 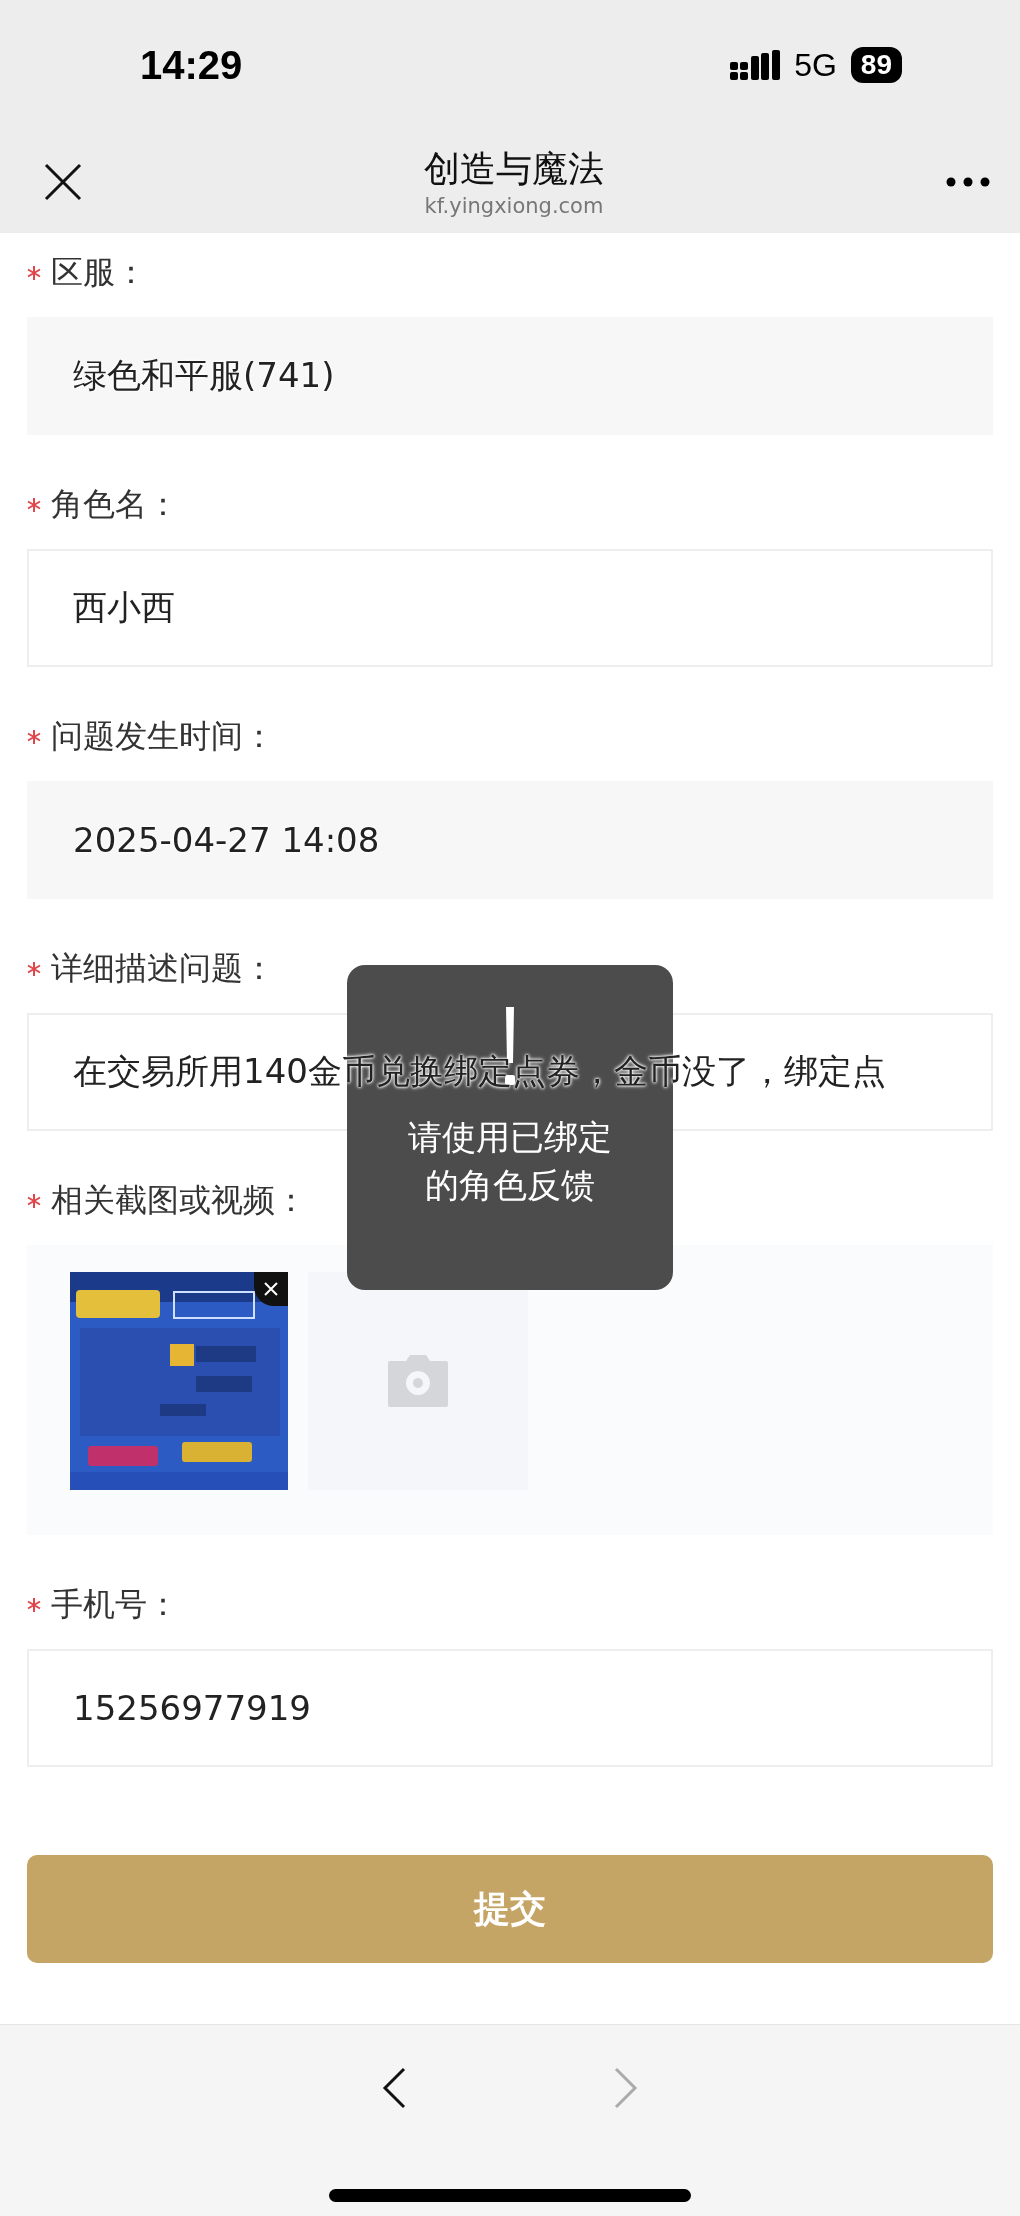 I want to click on network-type: 5G, so click(x=815, y=65).